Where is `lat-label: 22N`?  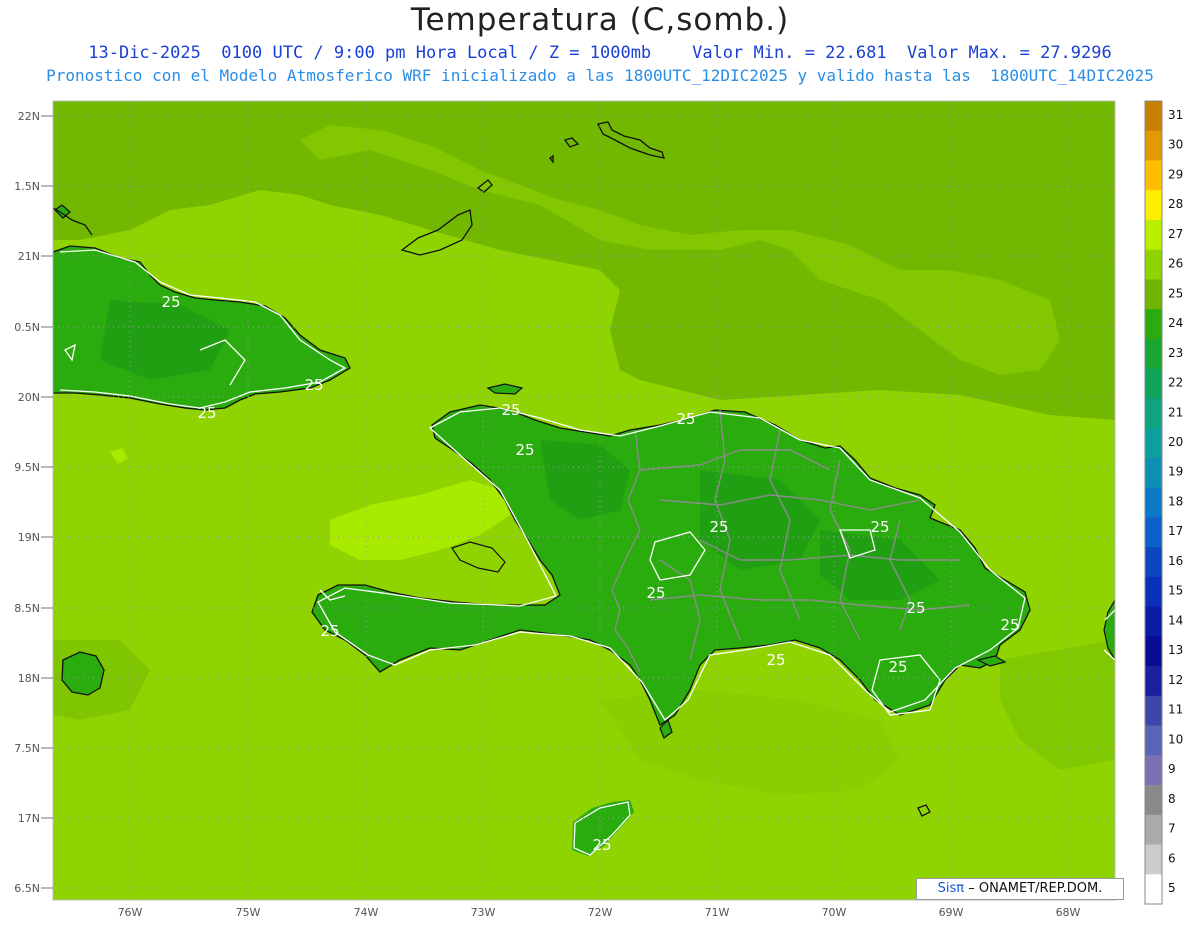
lat-label: 22N is located at coordinates (29, 116).